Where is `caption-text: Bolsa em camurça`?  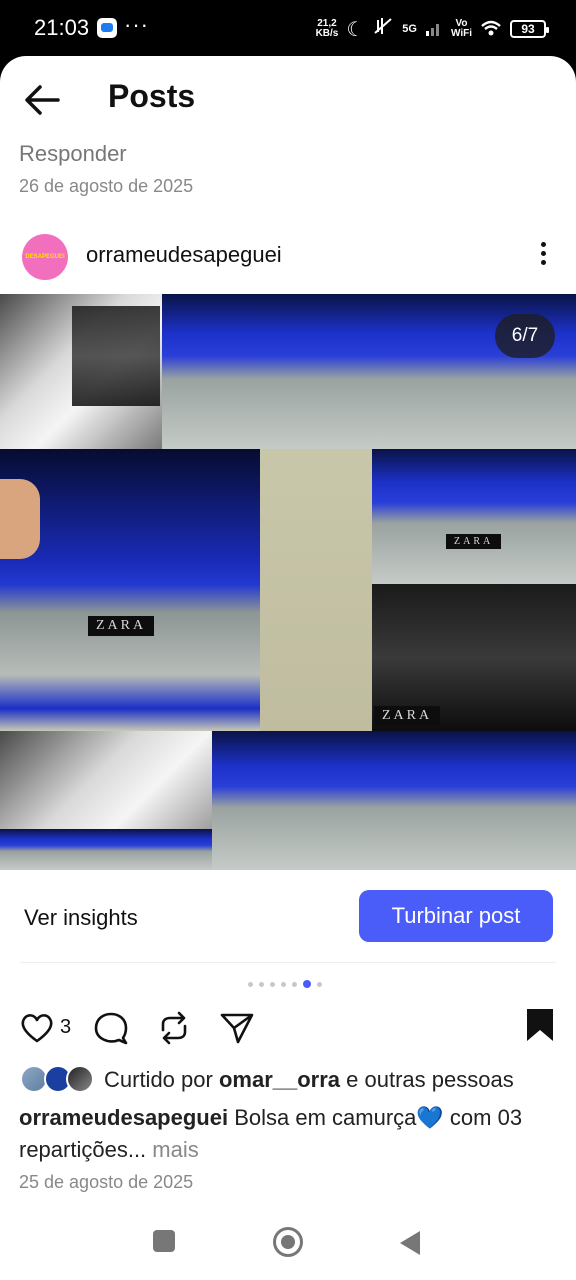 caption-text: Bolsa em camurça is located at coordinates (325, 1117).